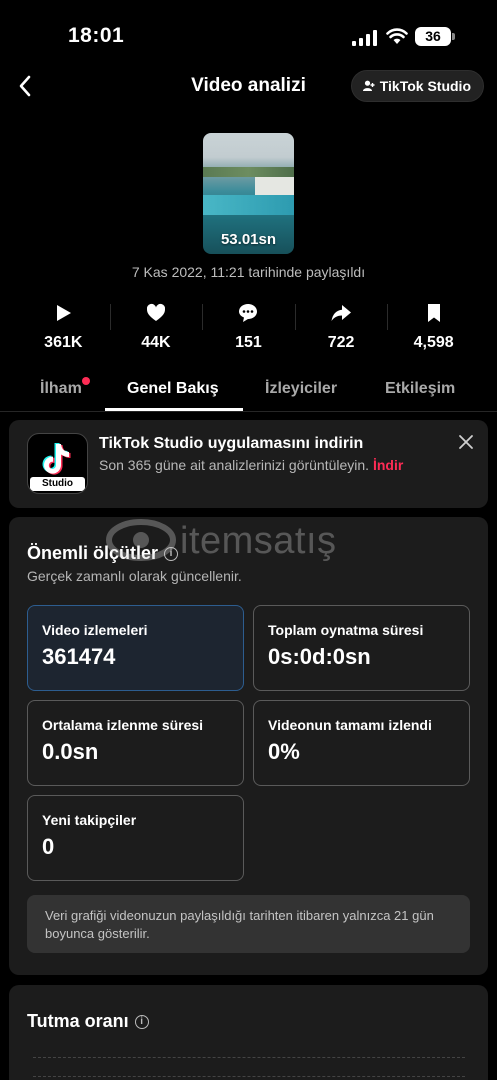  I want to click on app-icon-label: Studio, so click(57, 484).